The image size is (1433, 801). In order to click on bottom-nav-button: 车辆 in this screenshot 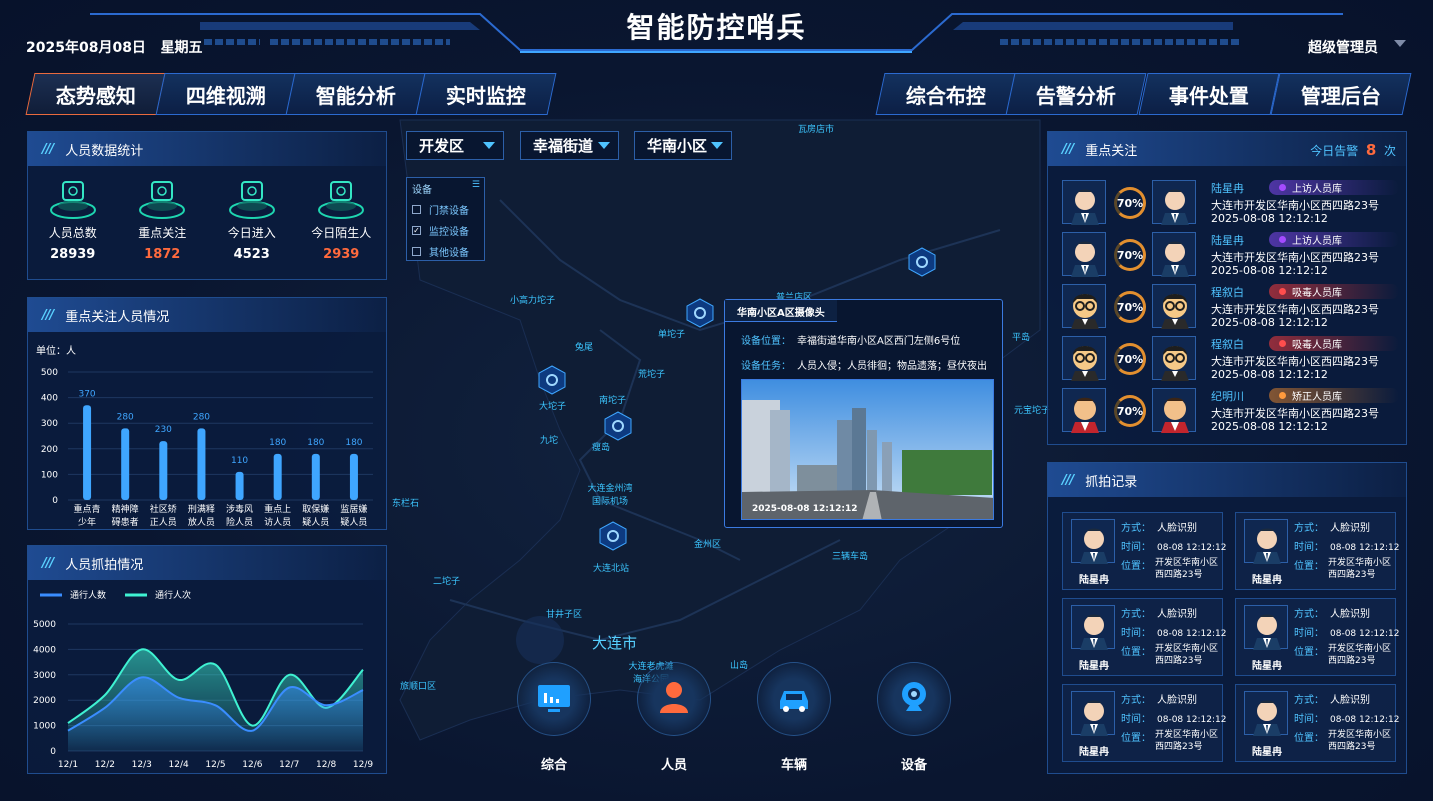, I will do `click(794, 717)`.